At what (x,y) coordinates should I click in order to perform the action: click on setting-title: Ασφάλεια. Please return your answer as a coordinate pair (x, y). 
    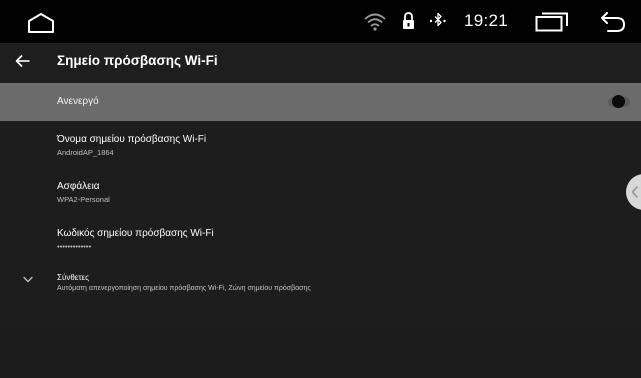
    Looking at the image, I should click on (78, 186).